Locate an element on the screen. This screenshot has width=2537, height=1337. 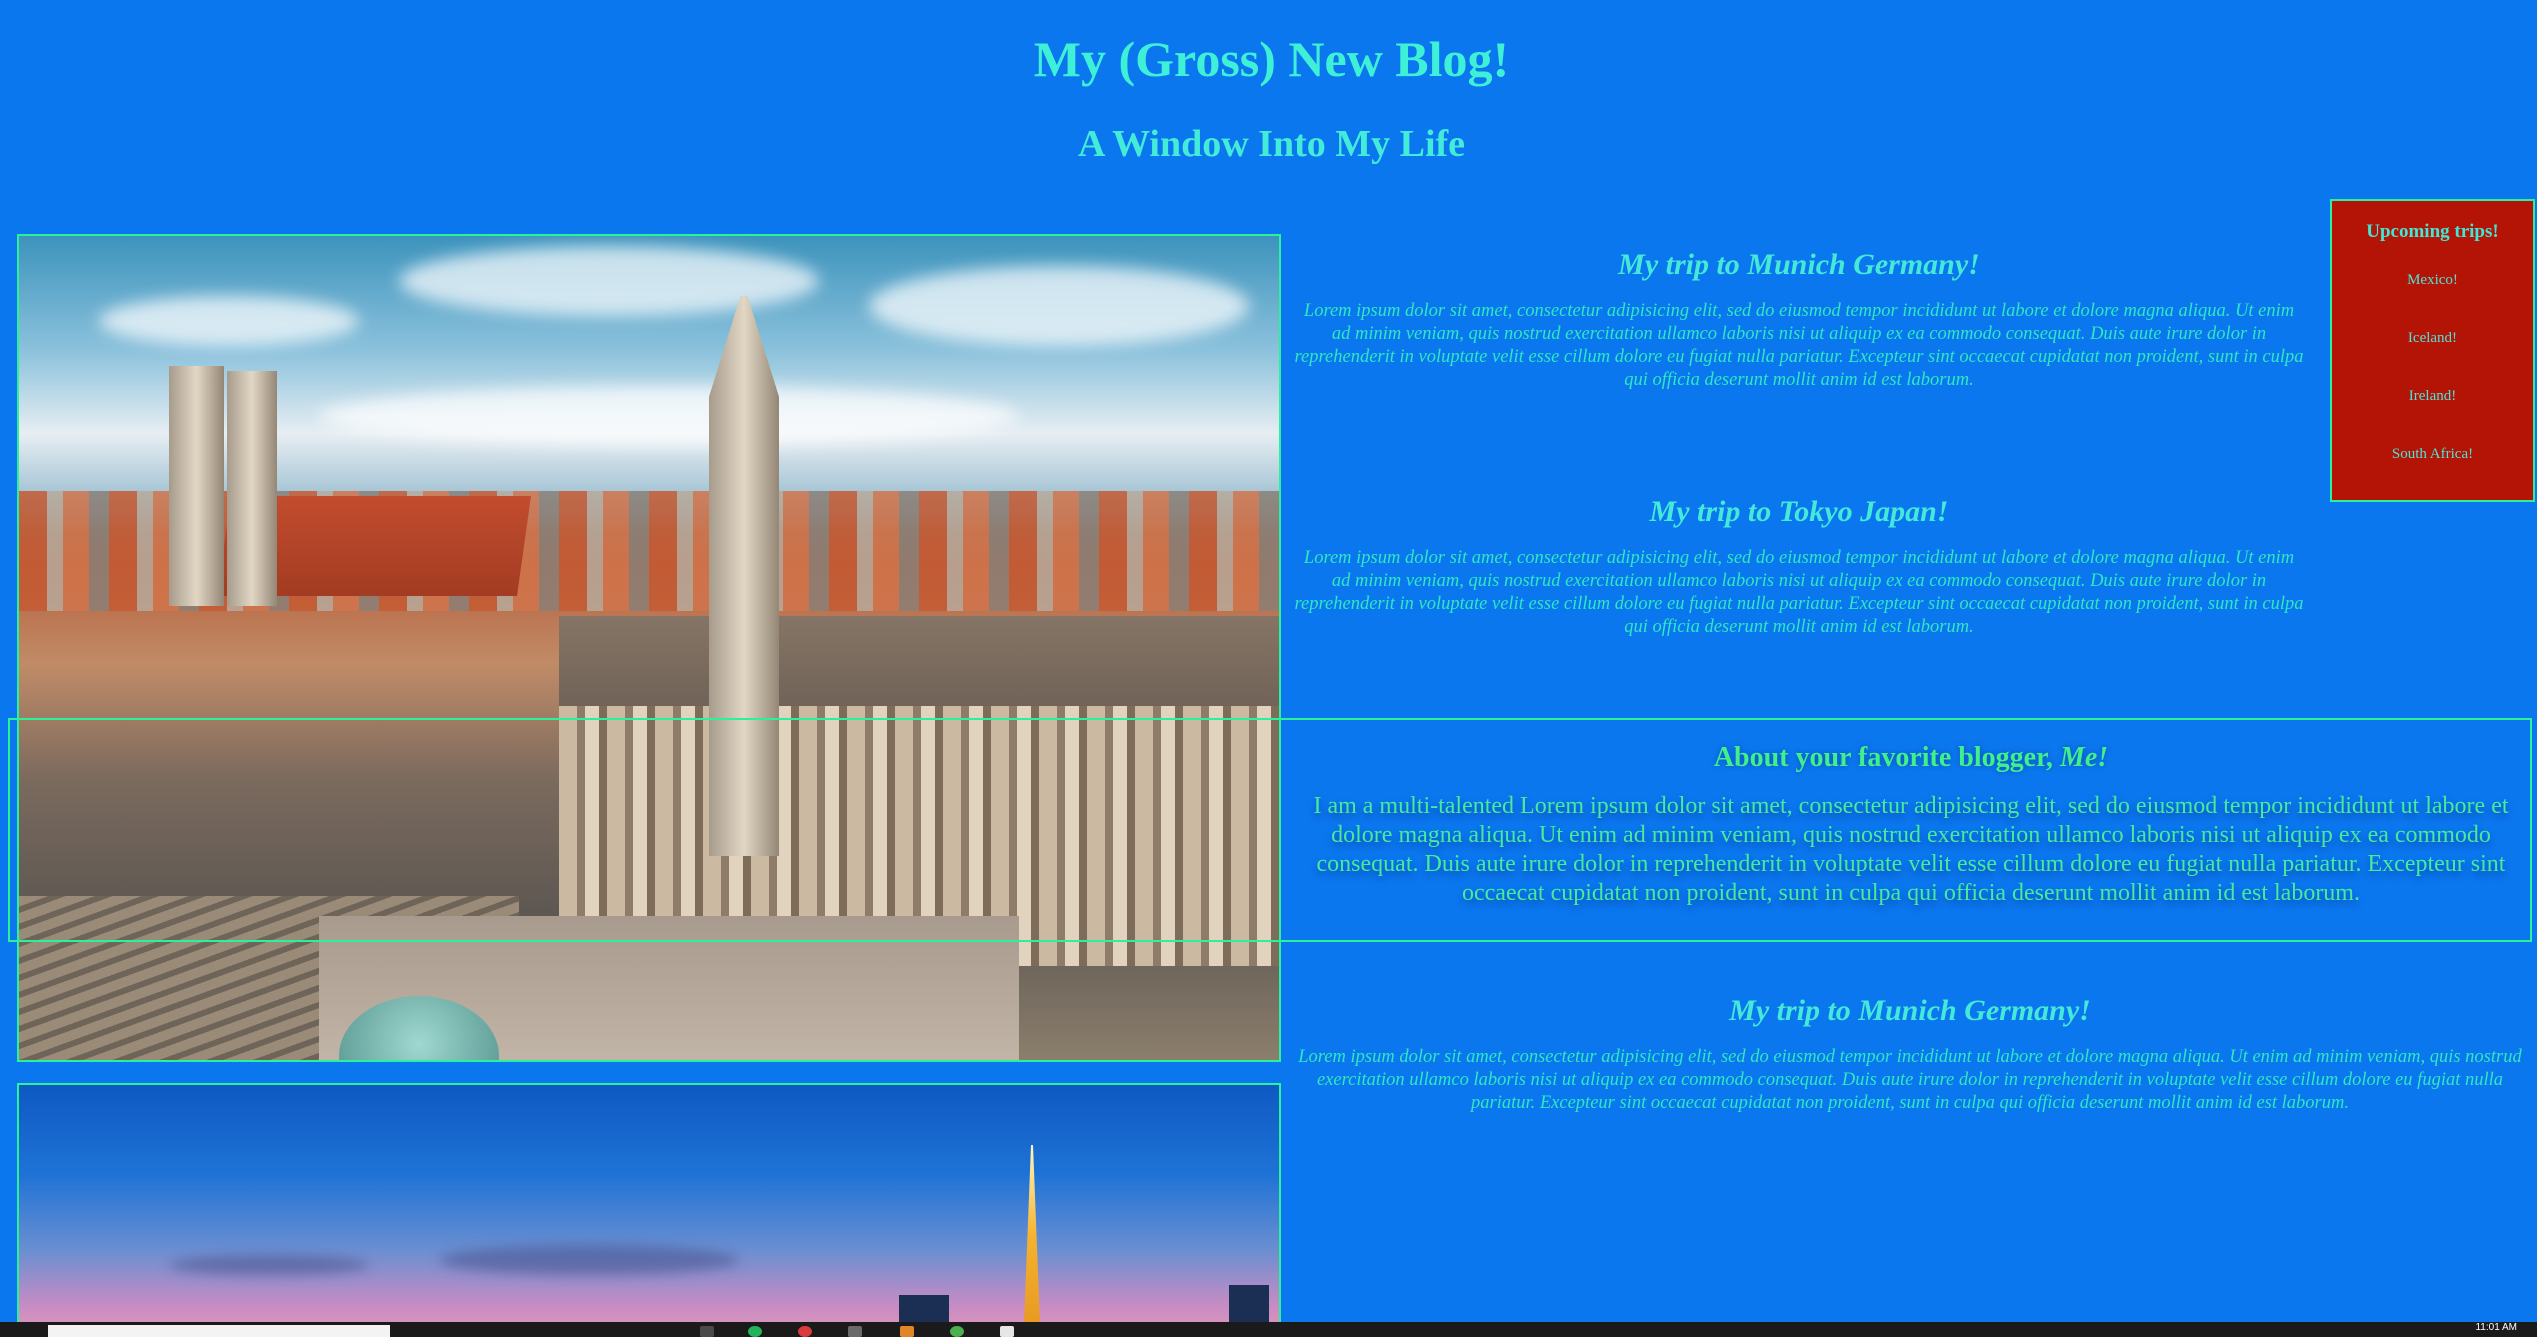
trip-item: Ireland! is located at coordinates (2432, 396).